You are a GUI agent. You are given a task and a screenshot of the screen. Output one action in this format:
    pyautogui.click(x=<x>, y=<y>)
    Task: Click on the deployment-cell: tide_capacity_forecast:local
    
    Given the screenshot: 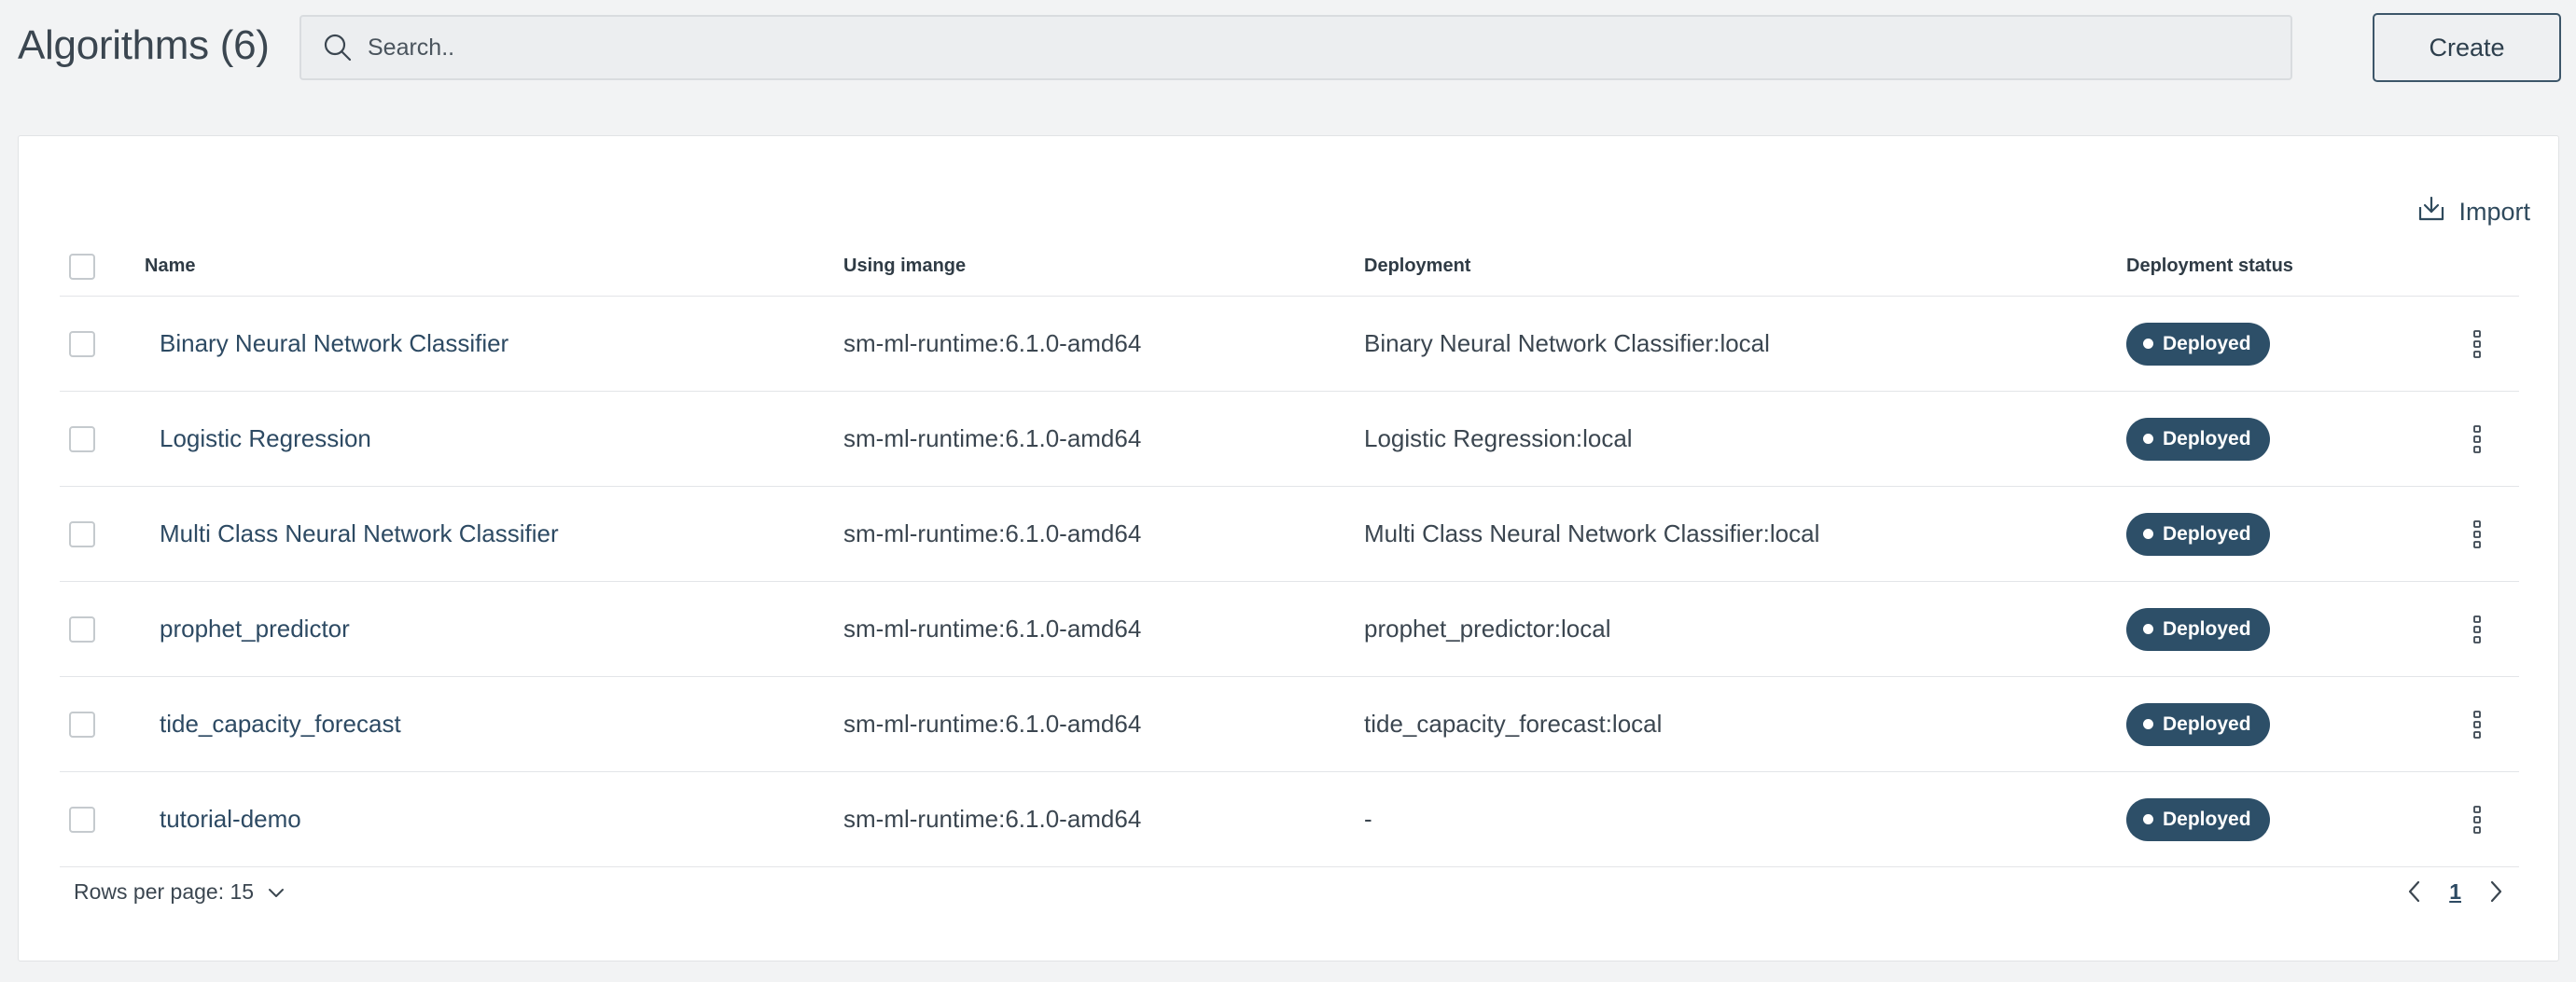 What is the action you would take?
    pyautogui.click(x=1513, y=724)
    